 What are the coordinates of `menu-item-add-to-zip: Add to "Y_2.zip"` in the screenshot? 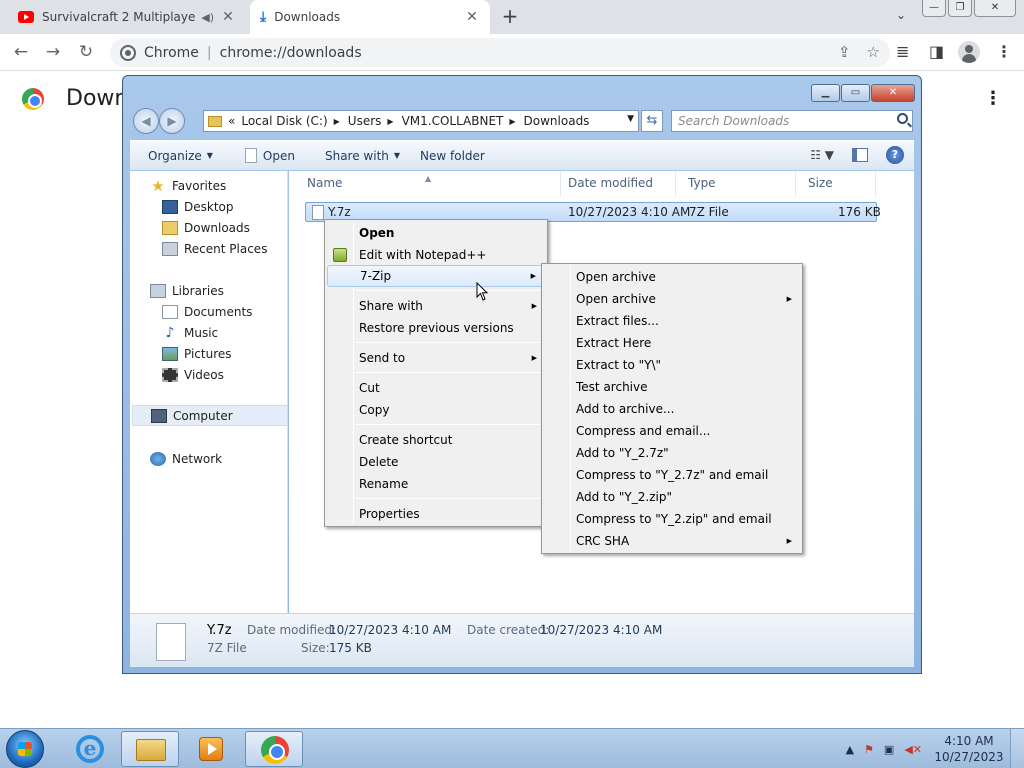 It's located at (672, 497).